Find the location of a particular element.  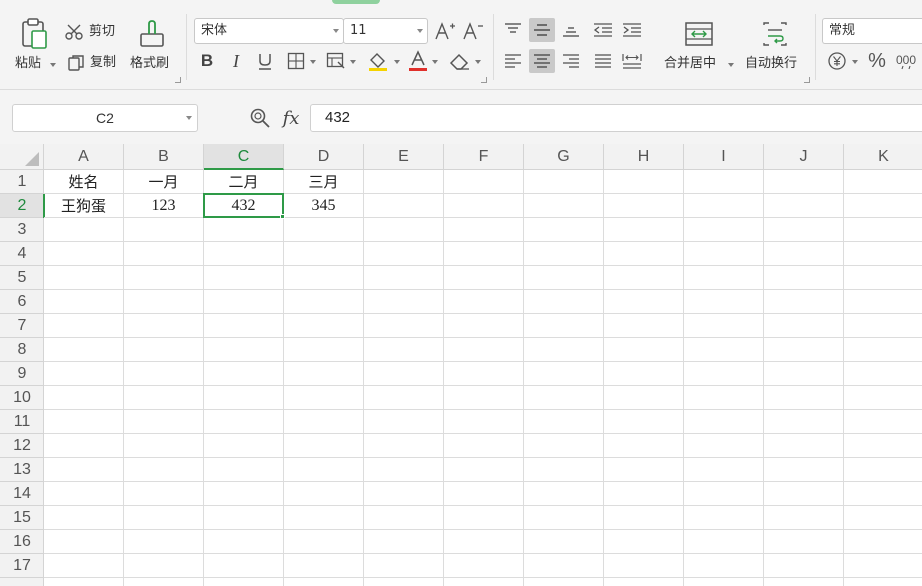

wrap-text-button is located at coordinates (775, 34).